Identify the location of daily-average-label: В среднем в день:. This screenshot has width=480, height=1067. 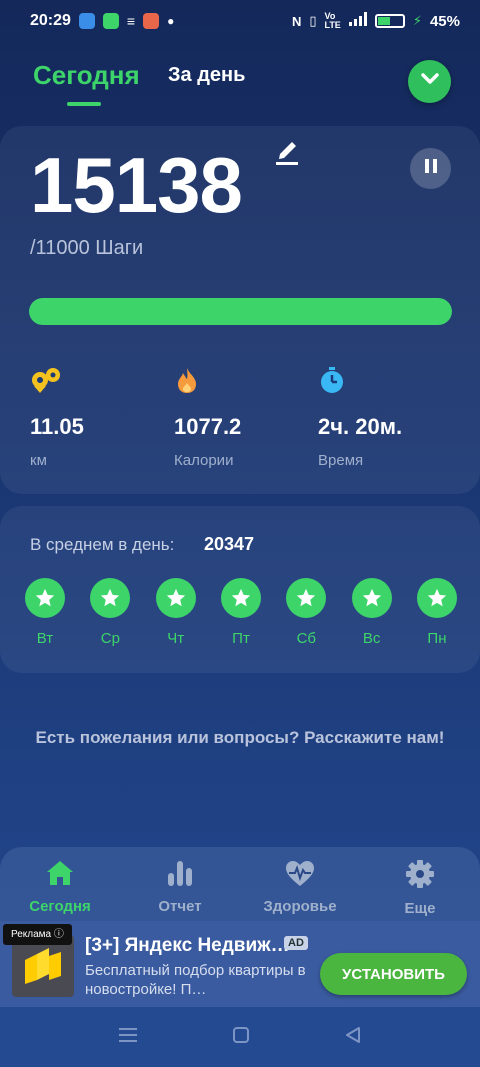
(102, 544).